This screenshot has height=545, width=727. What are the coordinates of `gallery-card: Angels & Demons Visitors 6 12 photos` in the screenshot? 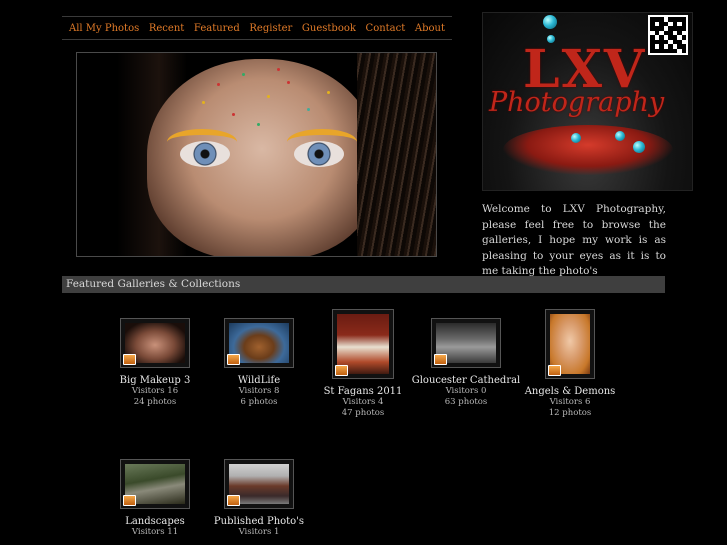 It's located at (570, 364).